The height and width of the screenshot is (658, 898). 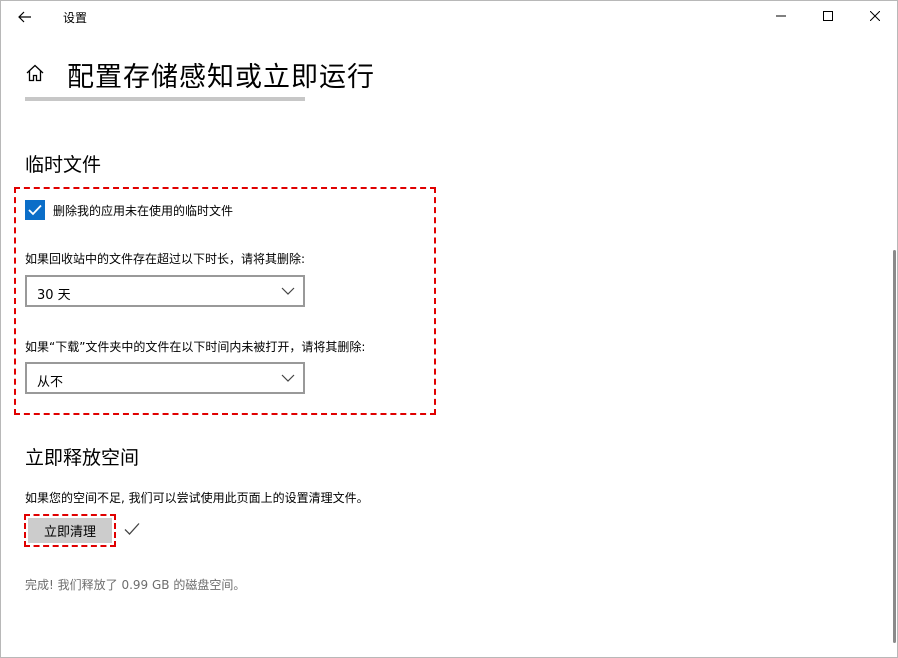 I want to click on back-arrow-icon, so click(x=24, y=17).